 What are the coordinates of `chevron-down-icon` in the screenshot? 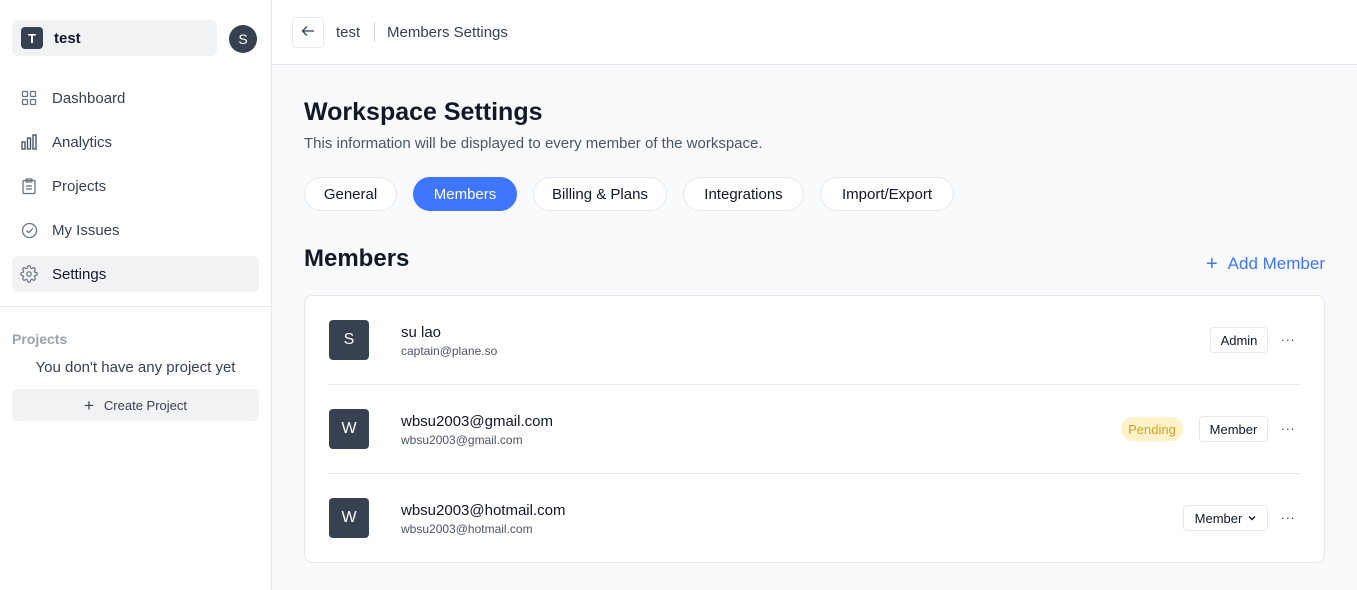 It's located at (1252, 518).